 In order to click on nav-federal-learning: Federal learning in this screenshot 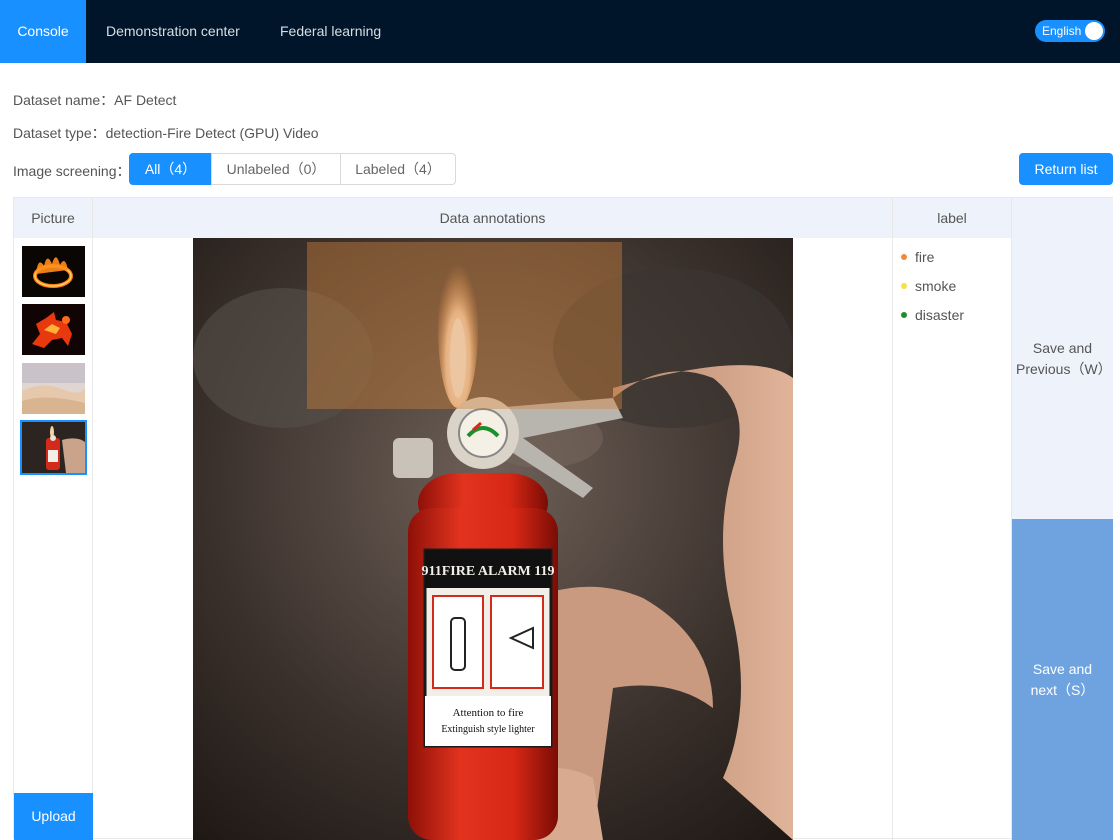, I will do `click(330, 31)`.